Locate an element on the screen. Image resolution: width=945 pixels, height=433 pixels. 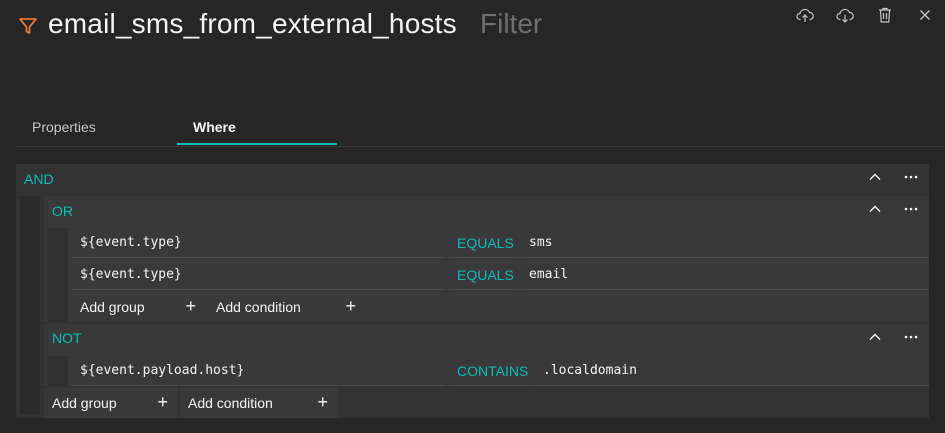
condition-row: ${event.type} EQUALS sms is located at coordinates (500, 243).